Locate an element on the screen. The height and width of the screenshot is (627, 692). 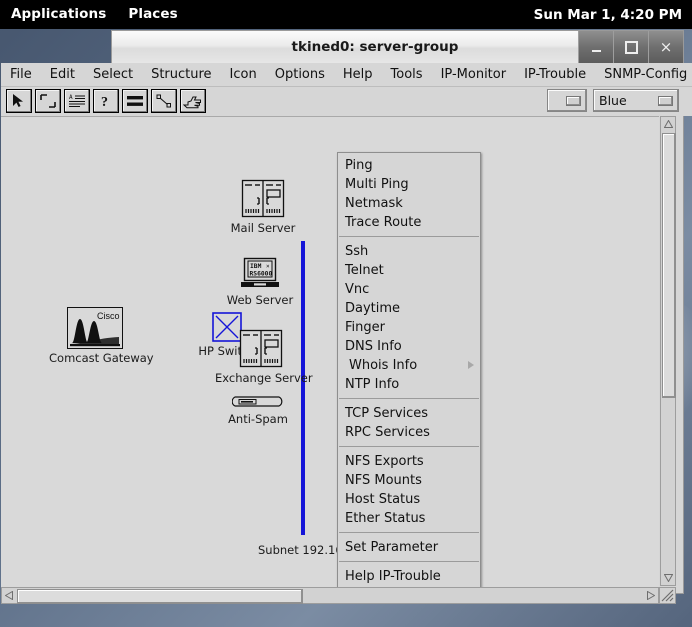
gnome-top-panel: Applications Places Sun Mar 1, 4:20 PM is located at coordinates (346, 14).